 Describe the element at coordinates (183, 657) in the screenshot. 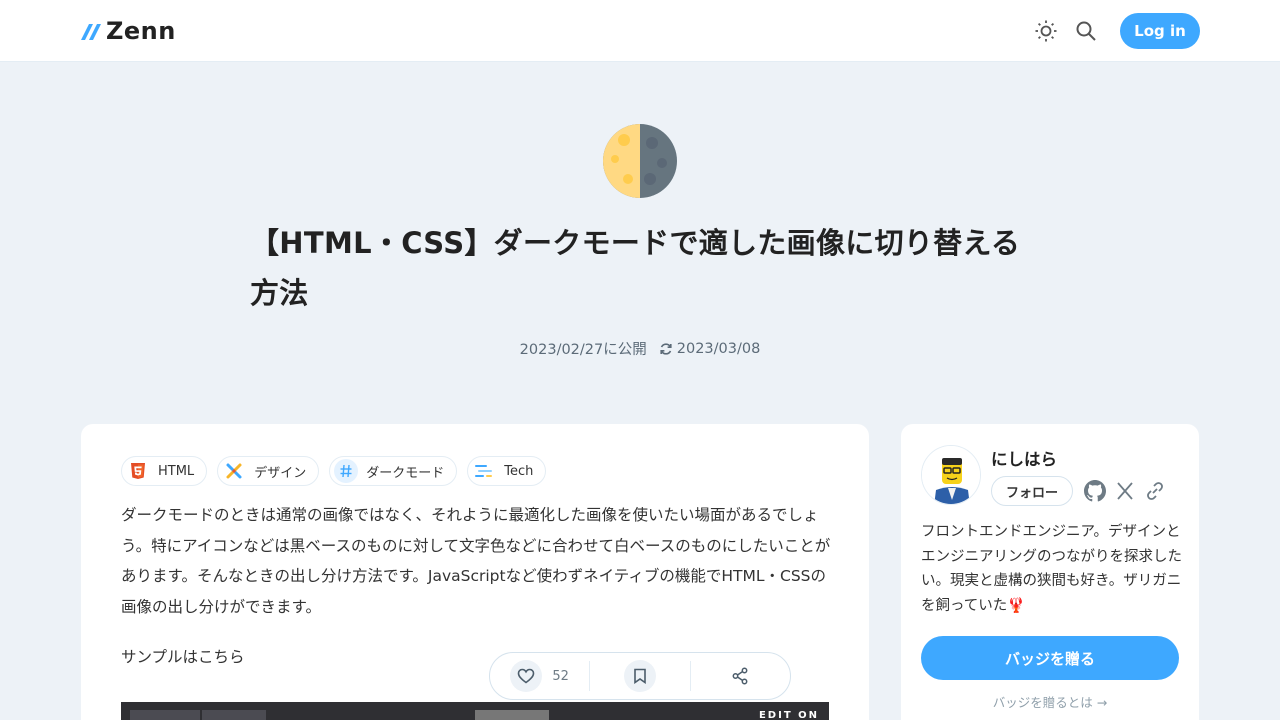

I see `sample-text: サンプルはこちら` at that location.